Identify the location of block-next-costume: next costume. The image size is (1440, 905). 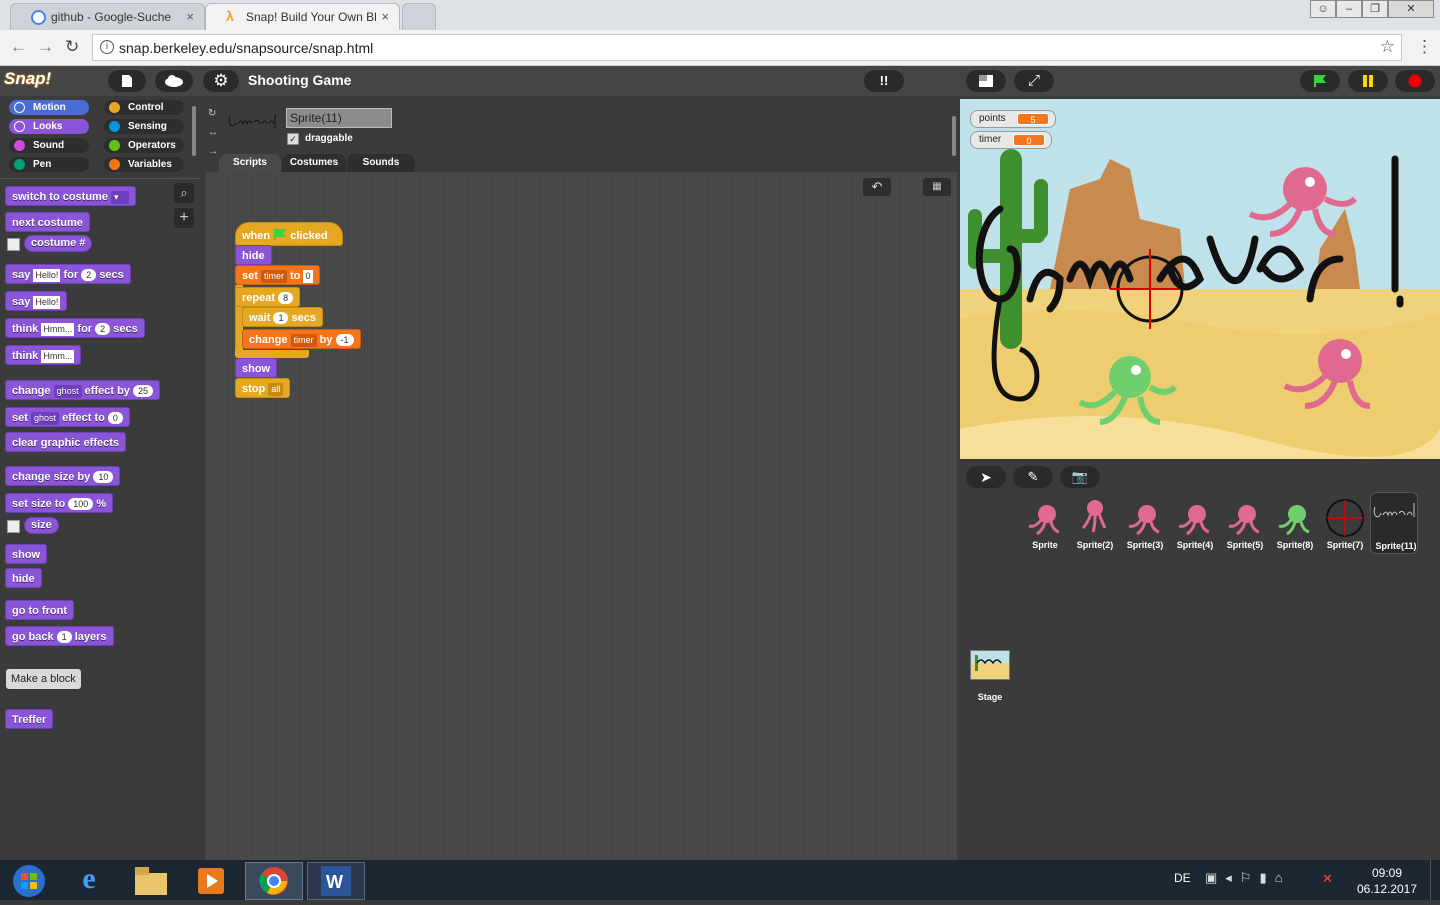
(47, 222).